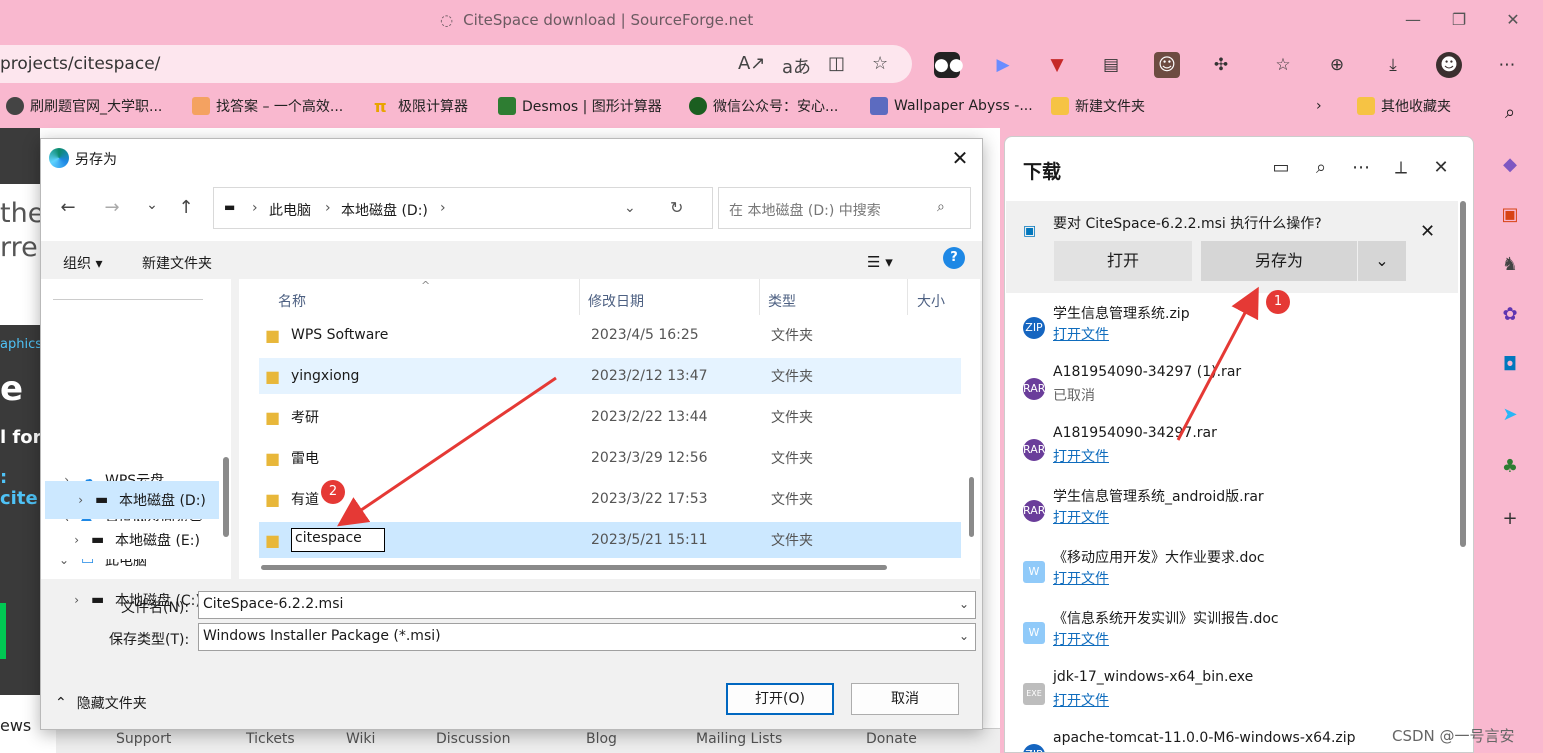 The height and width of the screenshot is (753, 1543). Describe the element at coordinates (447, 451) in the screenshot. I see `arrow-to-folder` at that location.